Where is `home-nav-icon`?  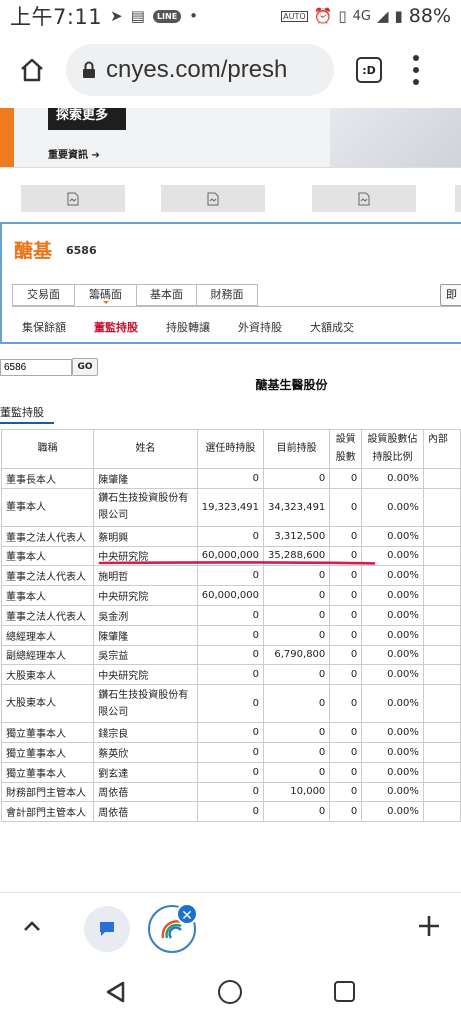
home-nav-icon is located at coordinates (230, 992).